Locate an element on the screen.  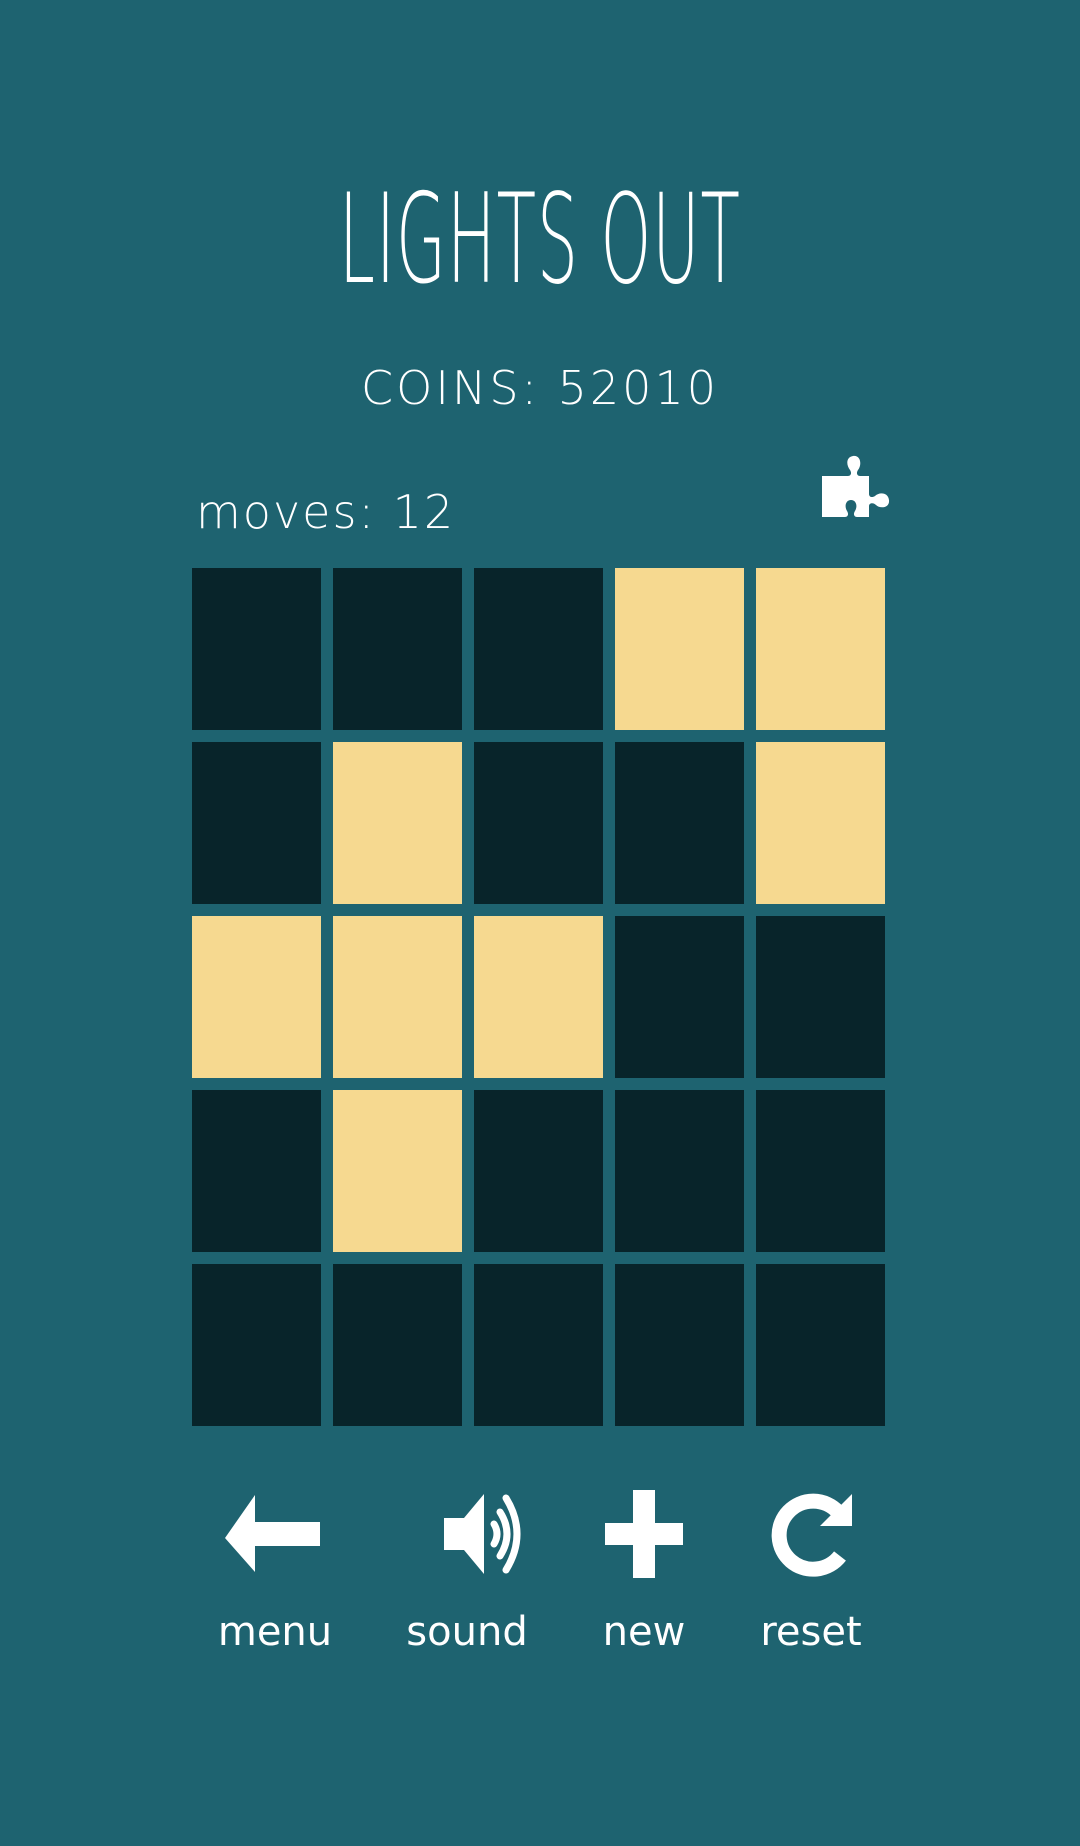
new-label: new is located at coordinates (644, 1632).